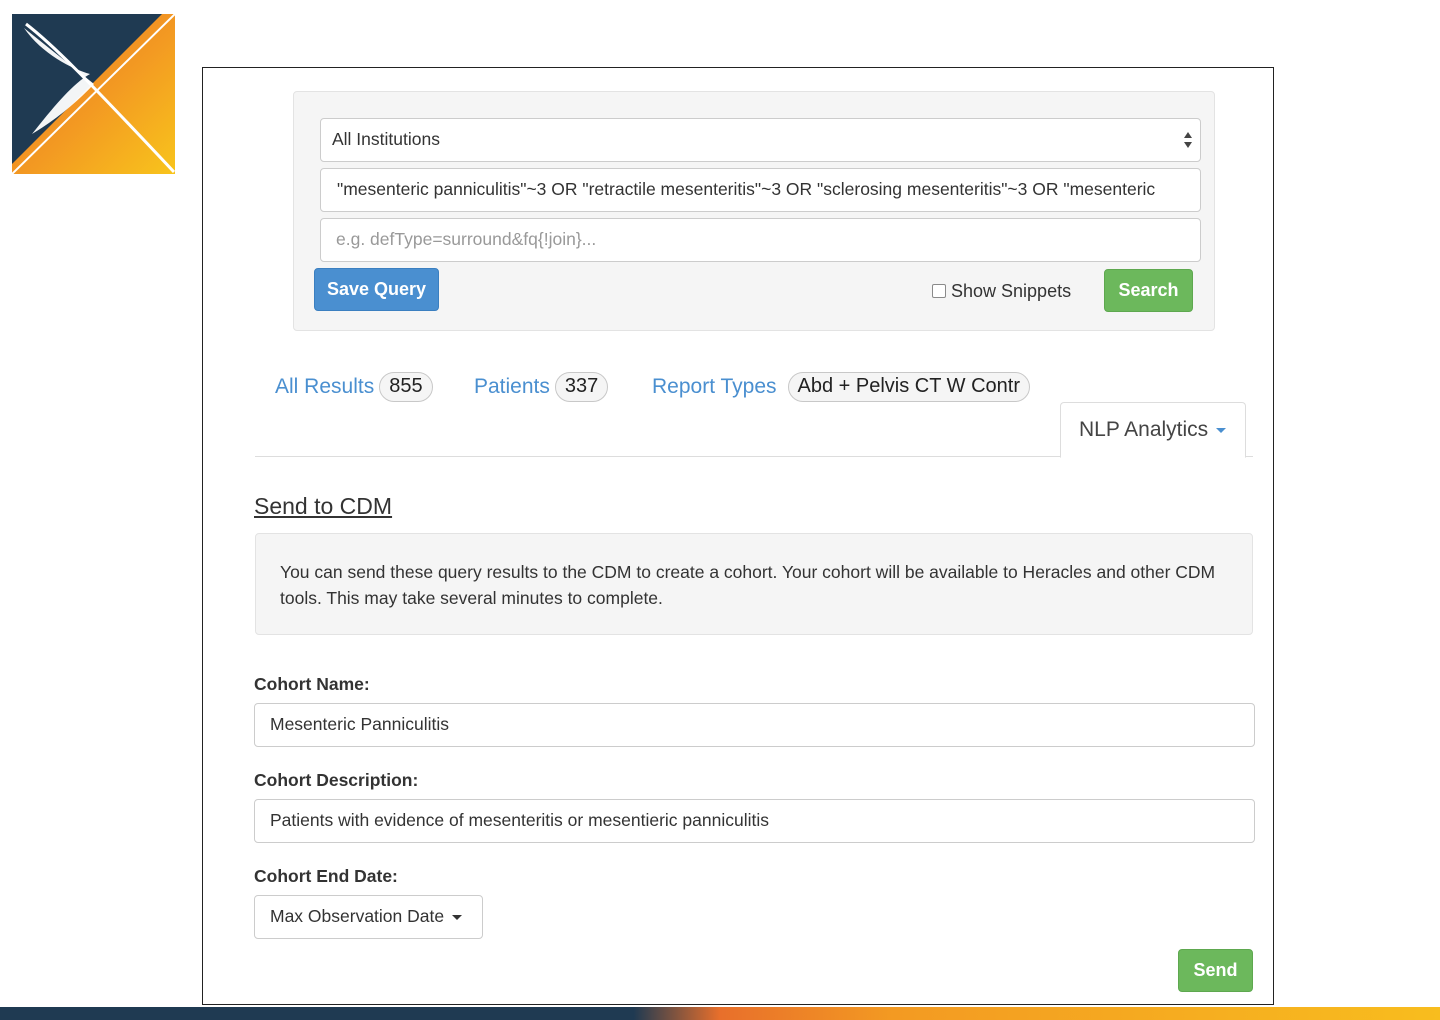 This screenshot has height=1020, width=1440. What do you see at coordinates (406, 387) in the screenshot?
I see `all-results-count-badge: 855` at bounding box center [406, 387].